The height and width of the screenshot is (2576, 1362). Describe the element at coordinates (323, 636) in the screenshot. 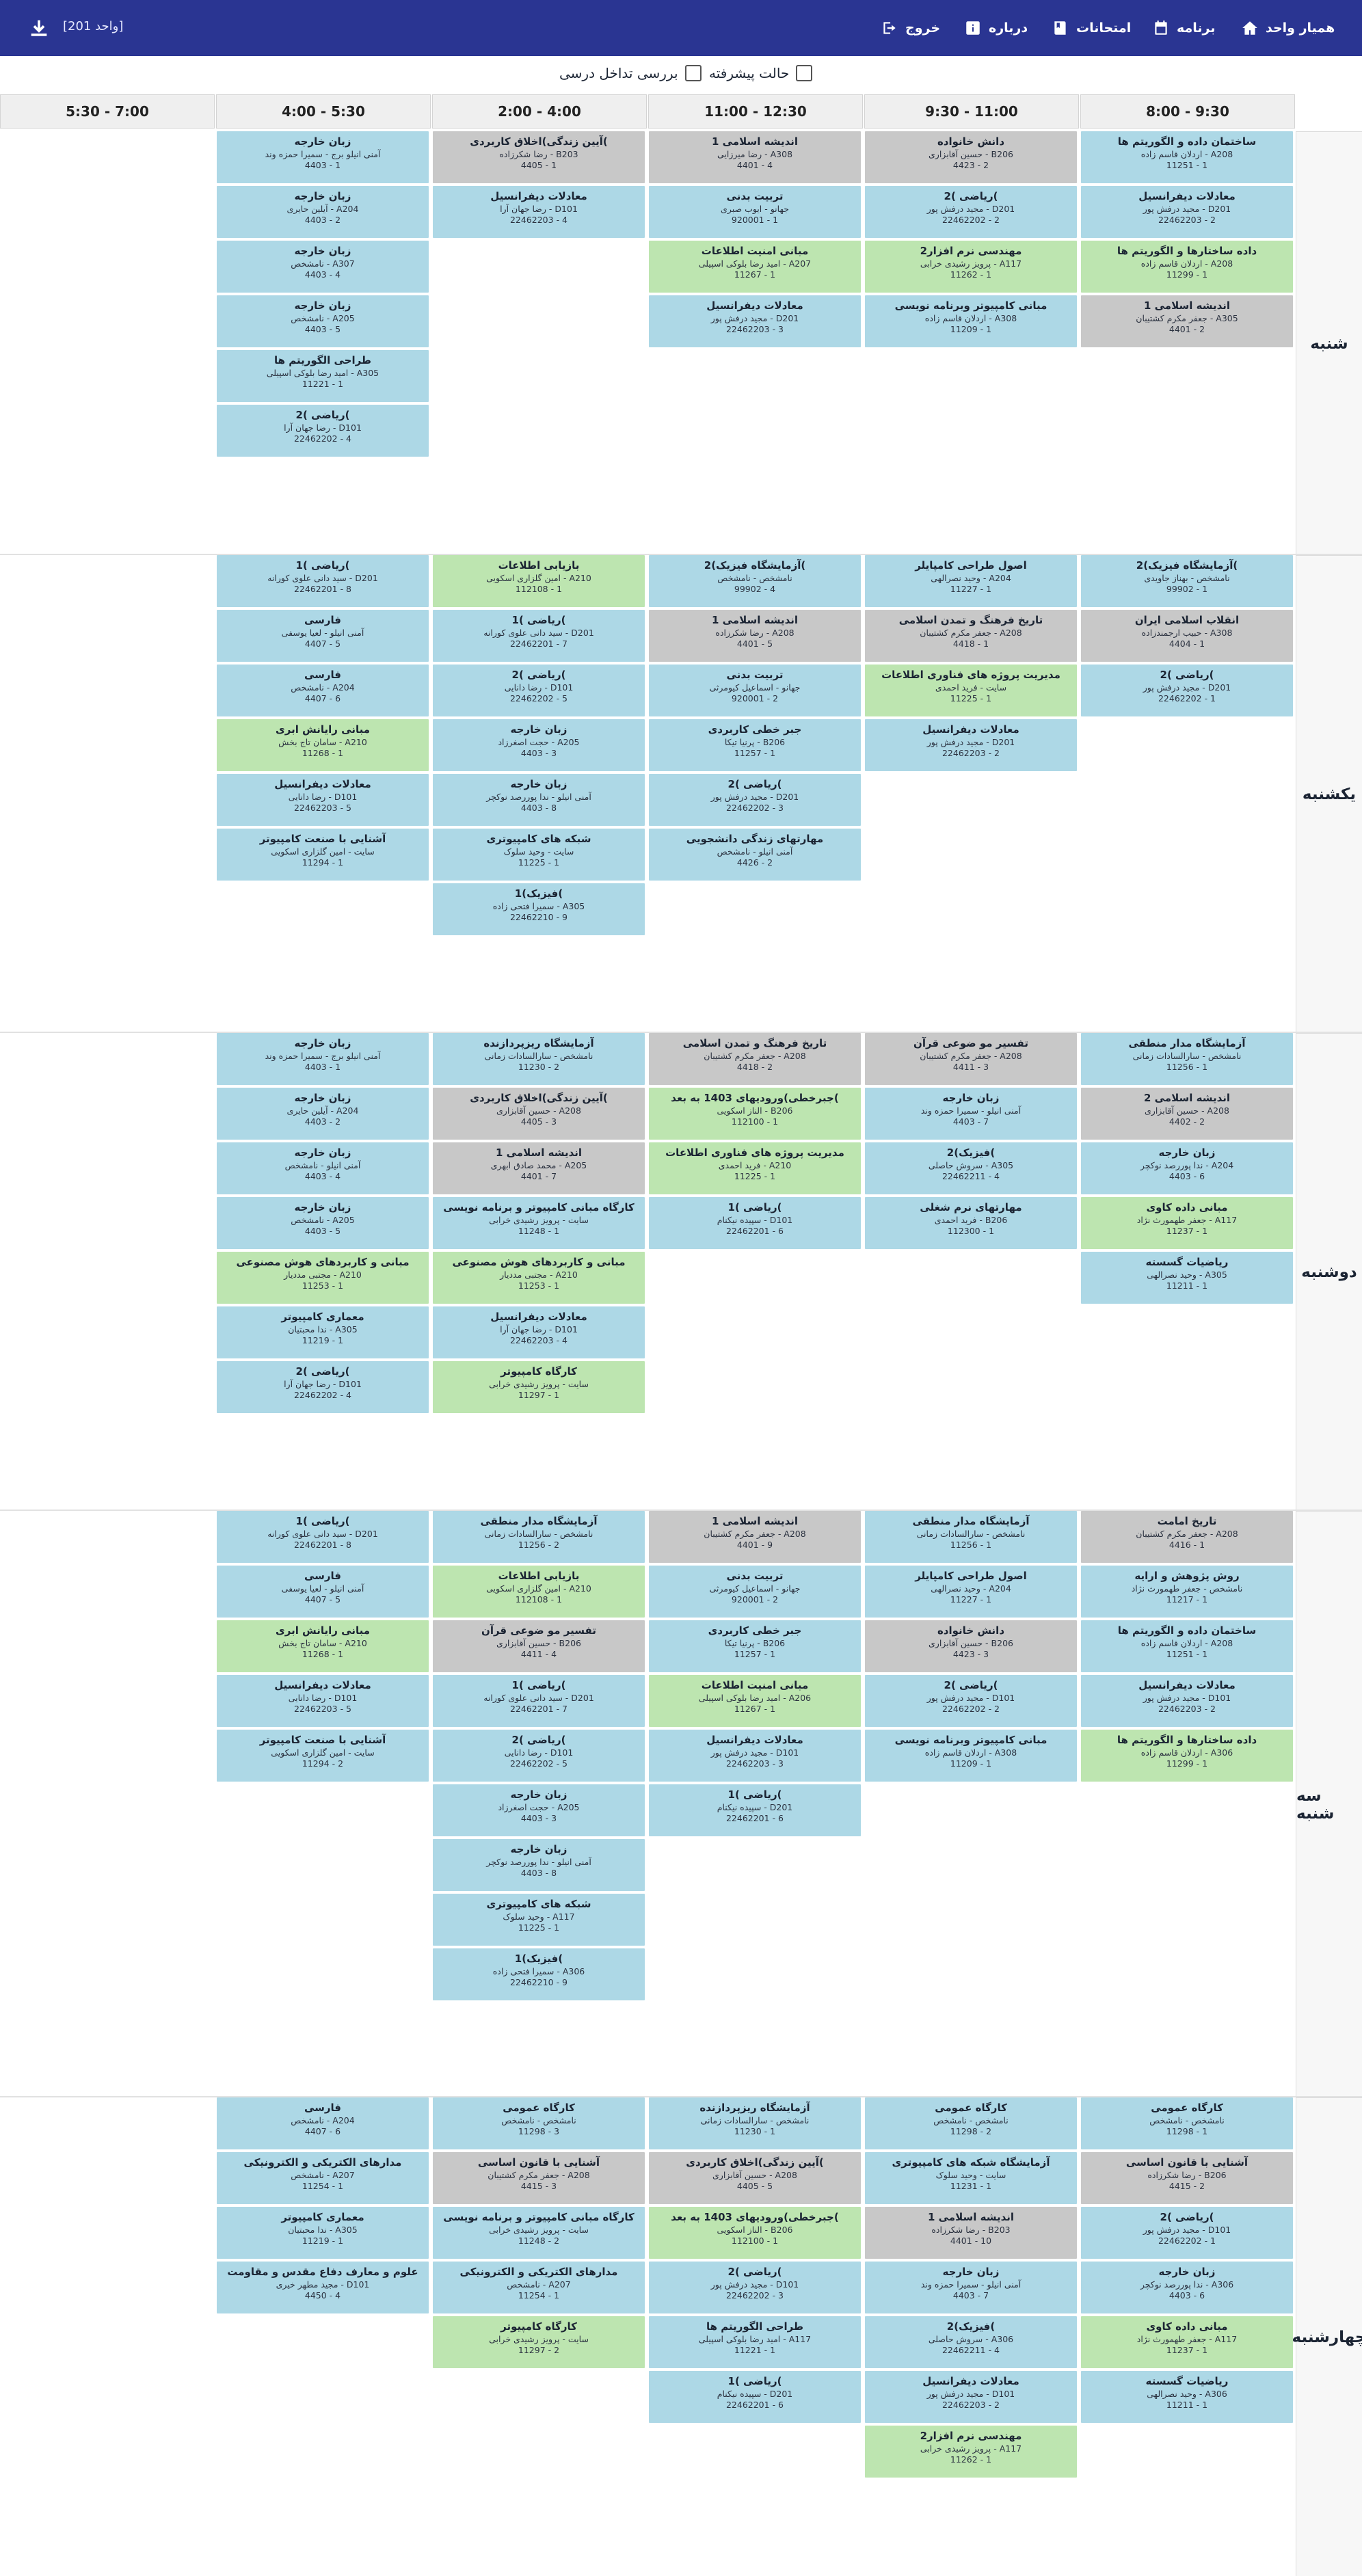

I see `course-card: فارسی آمنی انیلو - لعیا یوسفی 4407 - 5` at that location.